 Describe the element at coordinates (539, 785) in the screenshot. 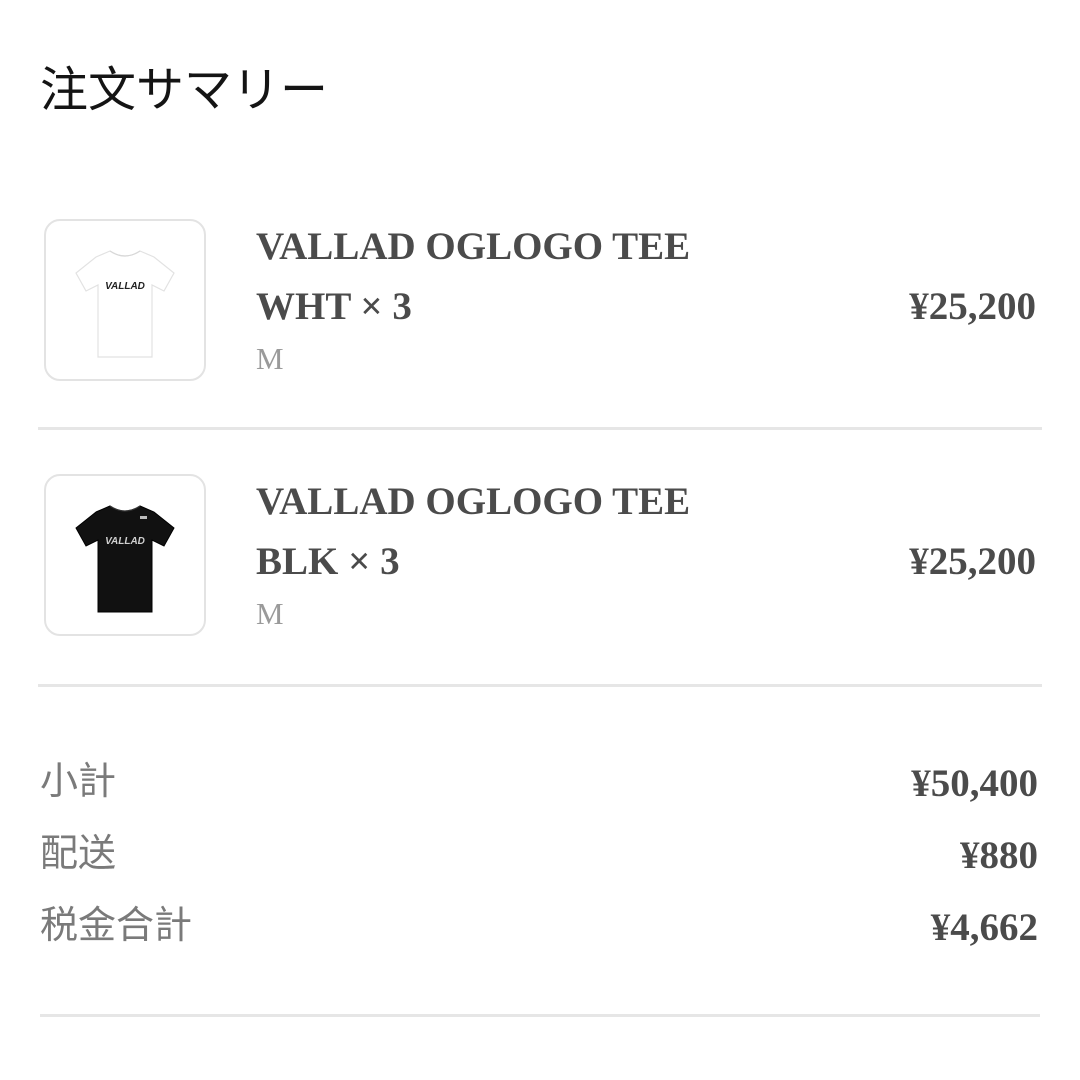

I see `subtotal-row: 小計 ¥50,400` at that location.